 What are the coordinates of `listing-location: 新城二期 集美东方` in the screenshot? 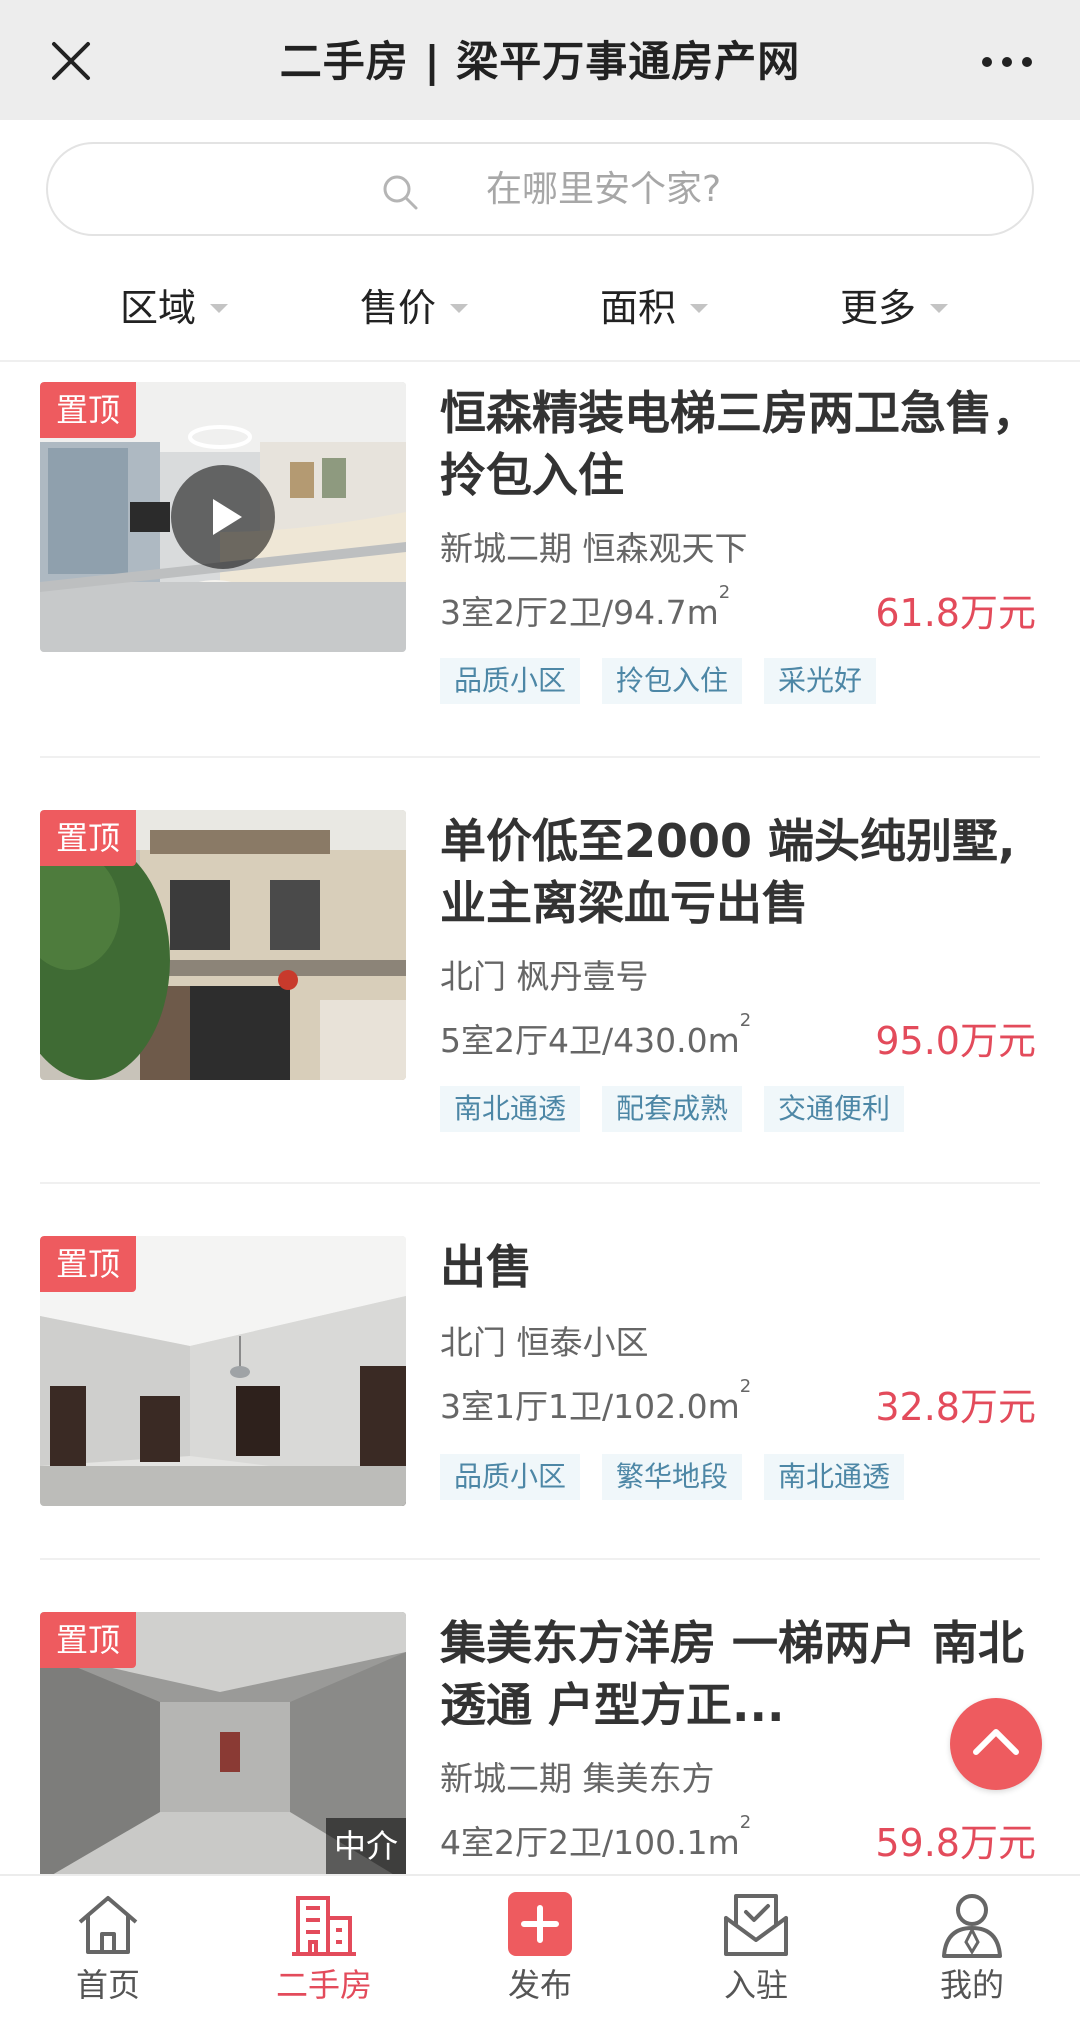 It's located at (577, 1778).